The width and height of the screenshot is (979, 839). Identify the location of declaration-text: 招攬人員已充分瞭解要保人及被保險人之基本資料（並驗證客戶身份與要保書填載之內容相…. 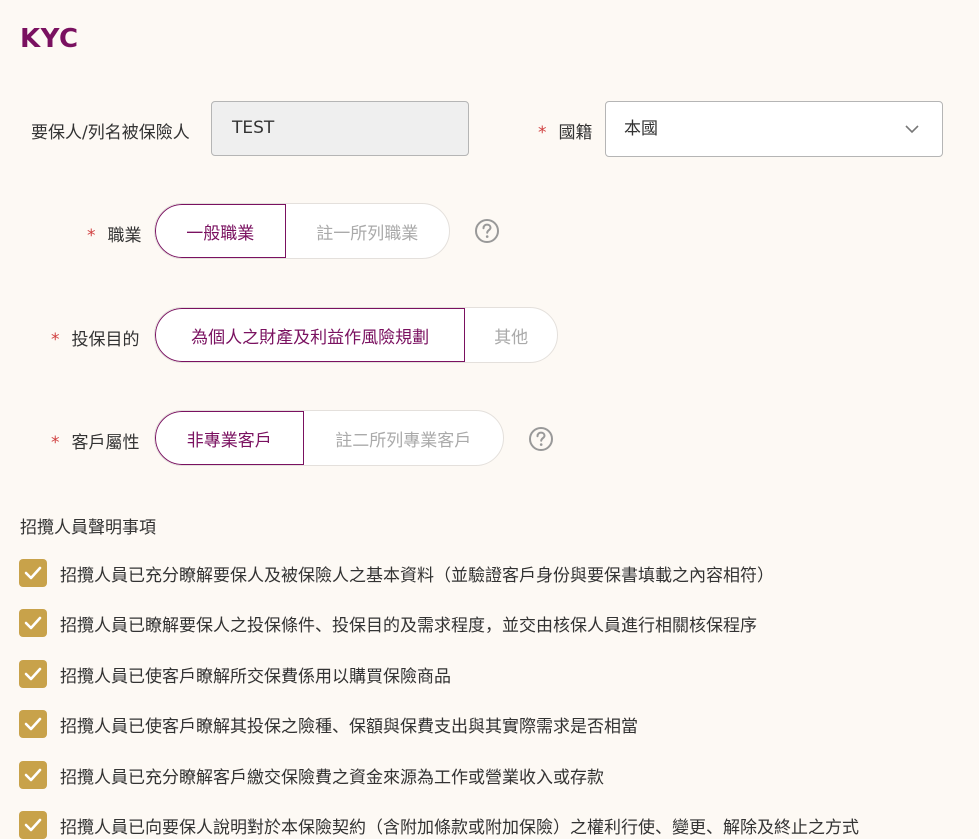
(417, 575).